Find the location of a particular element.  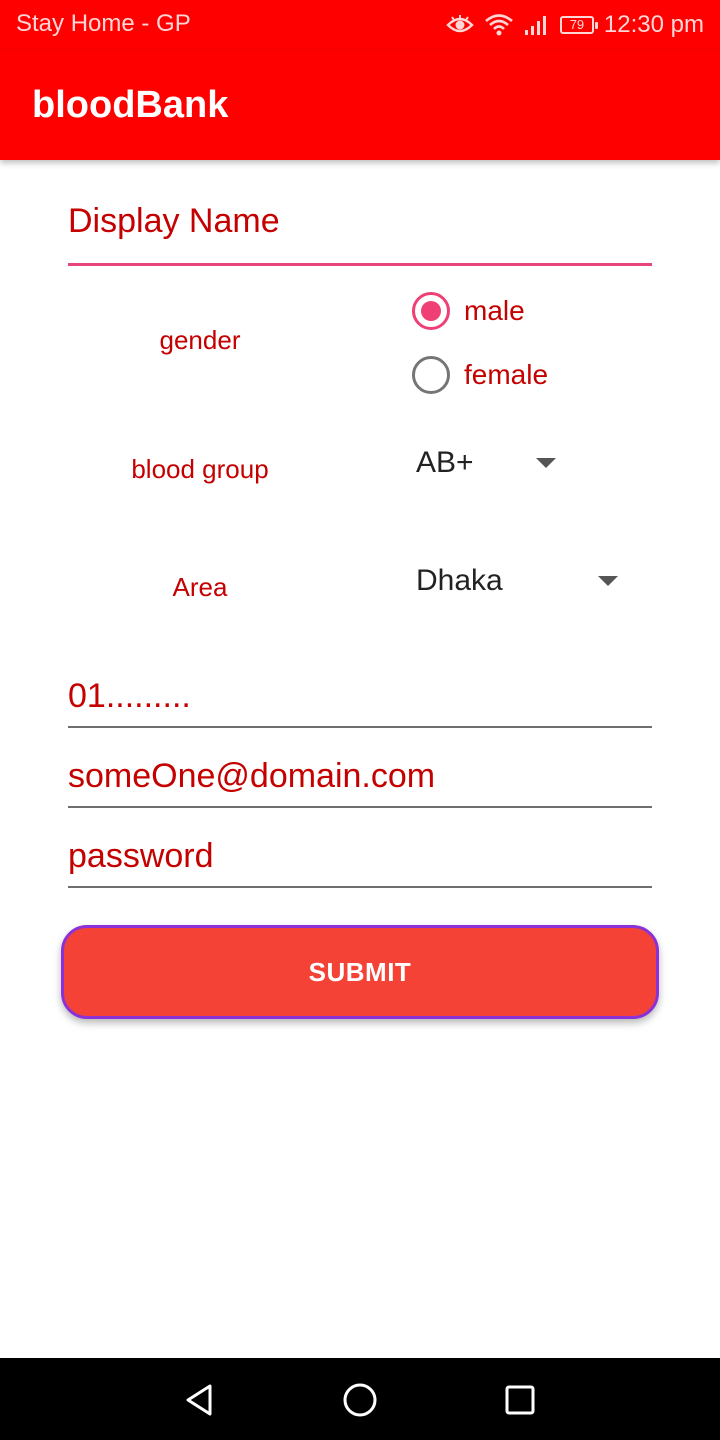

app-bar: bloodBank is located at coordinates (360, 105).